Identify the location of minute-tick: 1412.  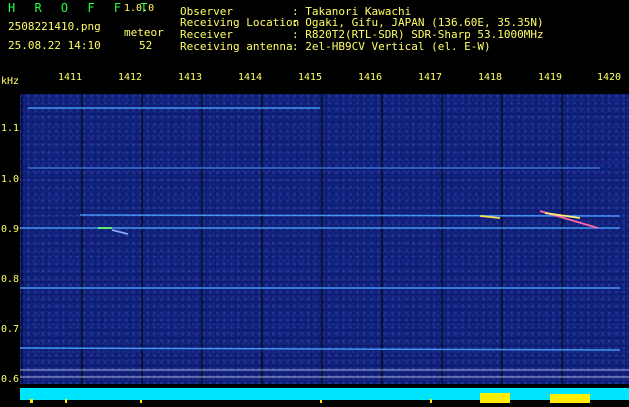
(130, 77).